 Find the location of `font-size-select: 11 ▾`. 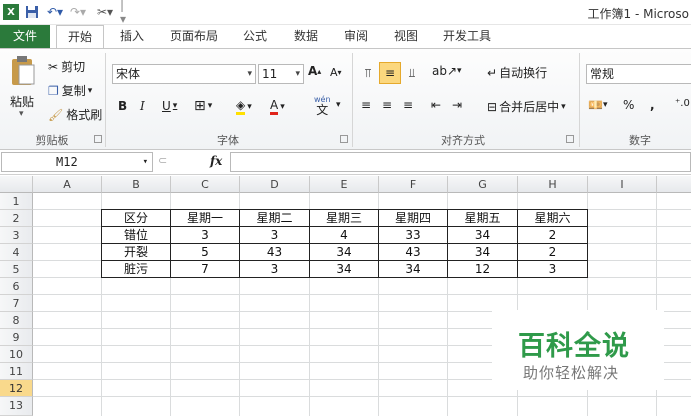

font-size-select: 11 ▾ is located at coordinates (281, 74).